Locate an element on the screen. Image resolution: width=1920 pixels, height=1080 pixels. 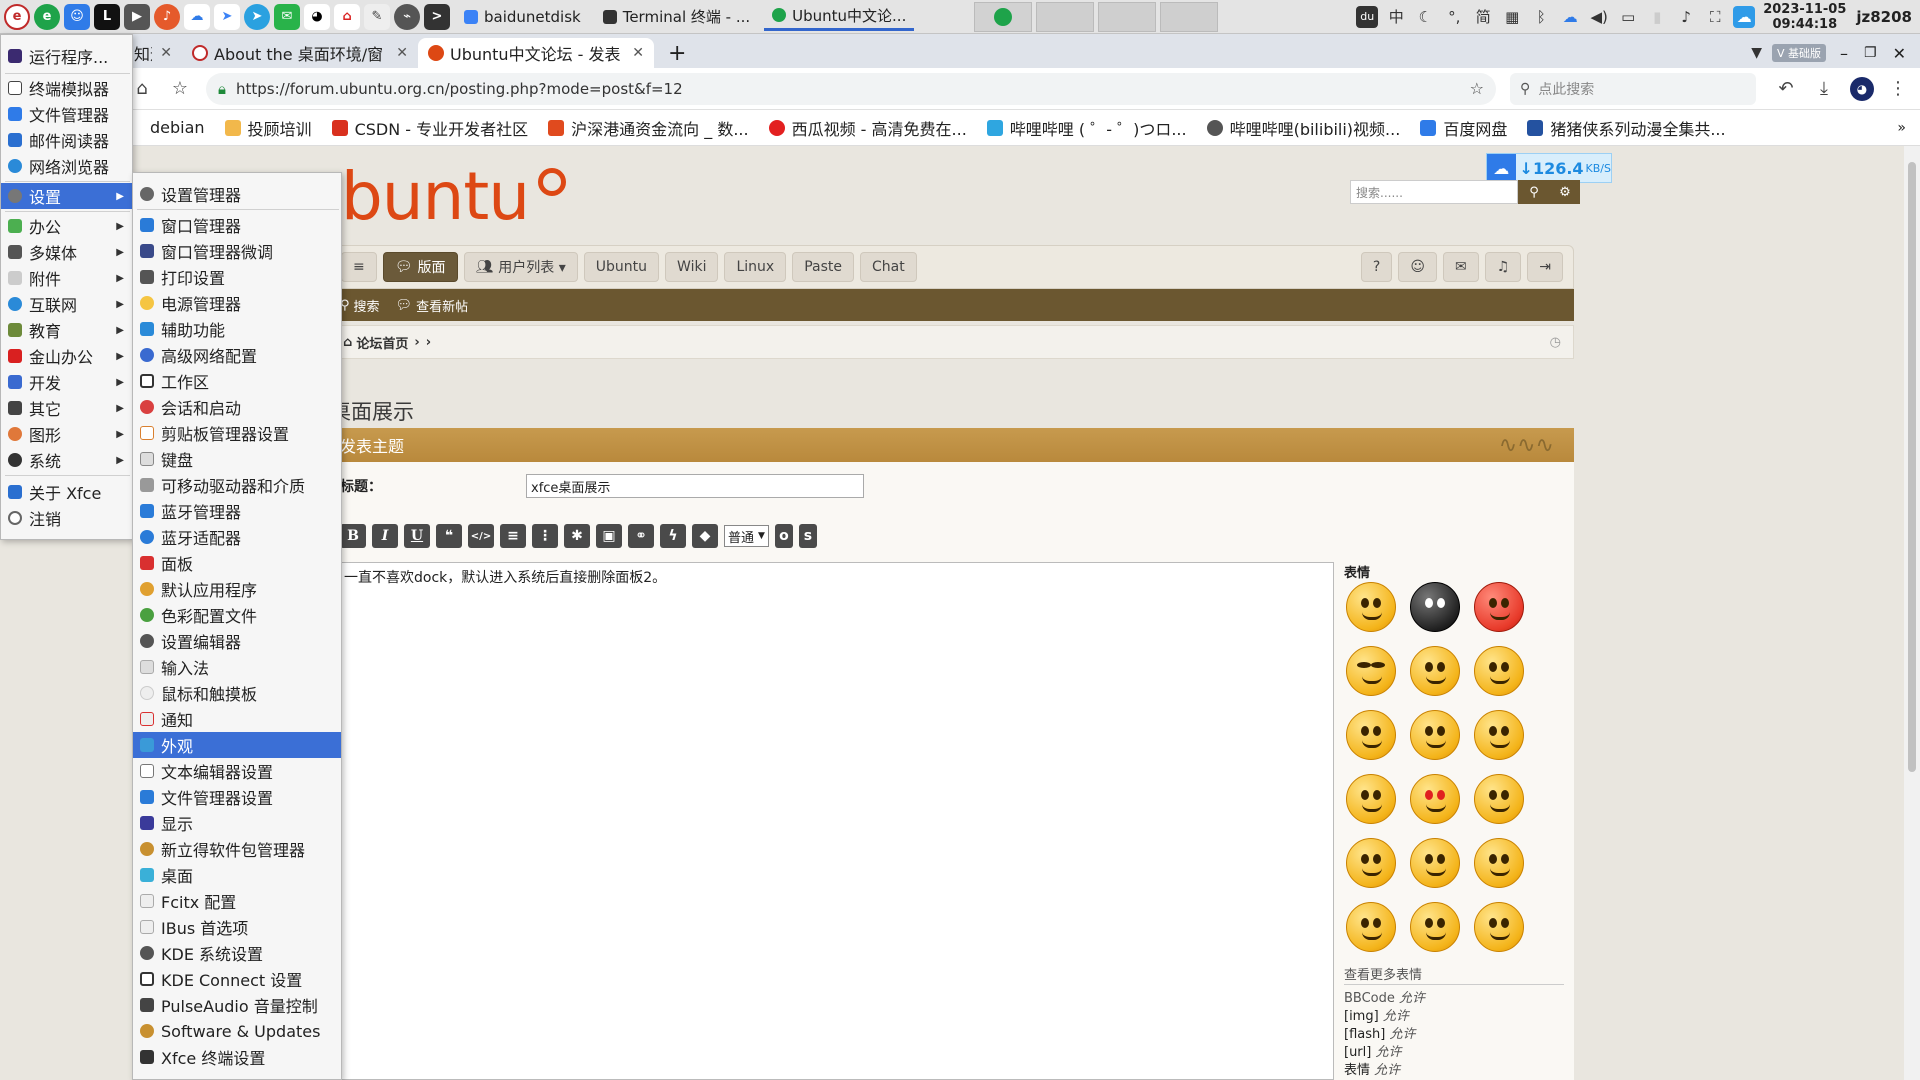
keyboard-grid-icon: ▦ is located at coordinates (1512, 17).